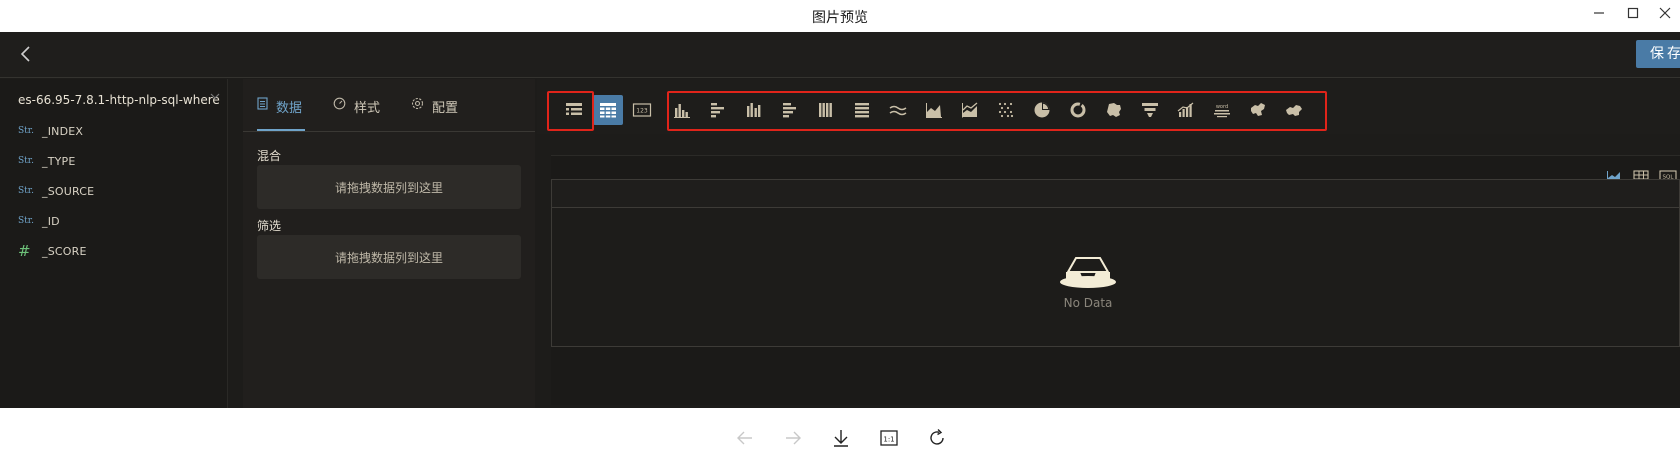  I want to click on field-item: Str. _ID, so click(39, 221).